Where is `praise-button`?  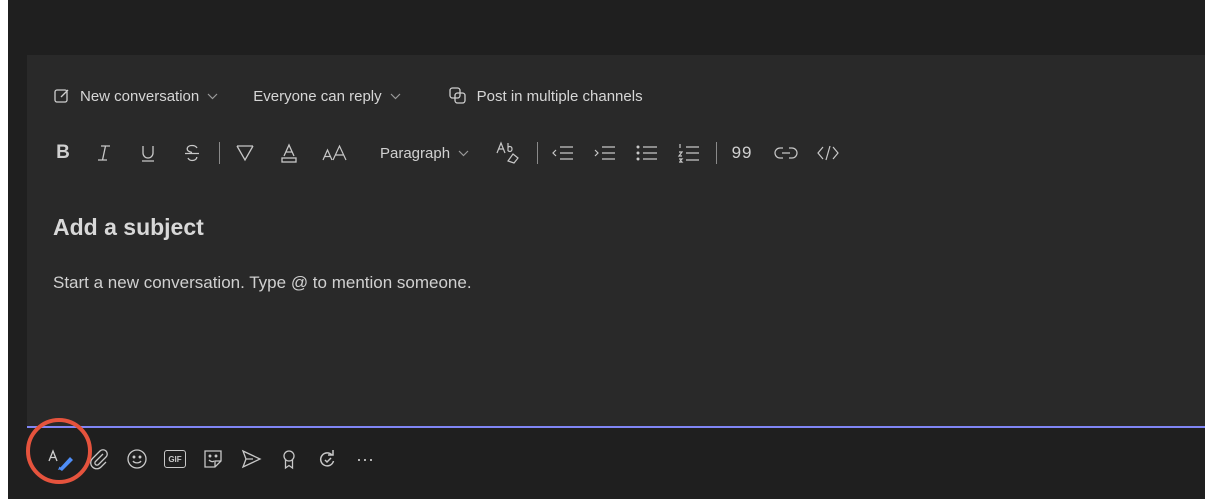 praise-button is located at coordinates (289, 459).